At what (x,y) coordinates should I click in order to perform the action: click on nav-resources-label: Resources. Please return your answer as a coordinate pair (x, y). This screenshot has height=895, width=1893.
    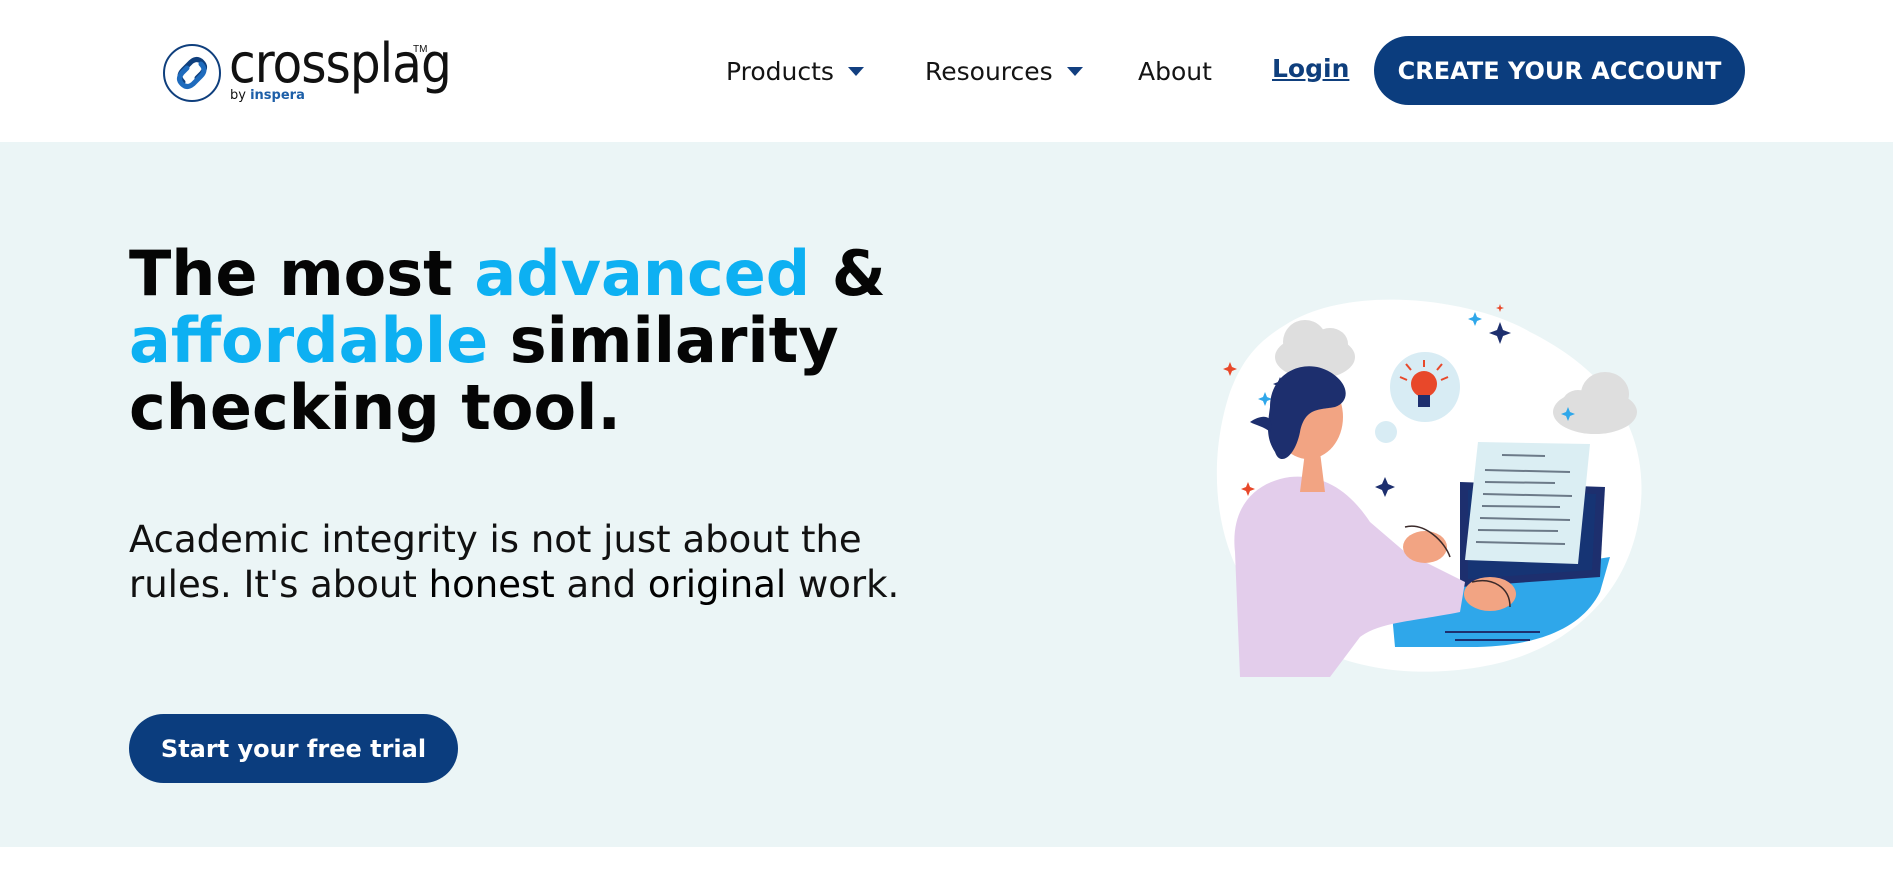
    Looking at the image, I should click on (989, 71).